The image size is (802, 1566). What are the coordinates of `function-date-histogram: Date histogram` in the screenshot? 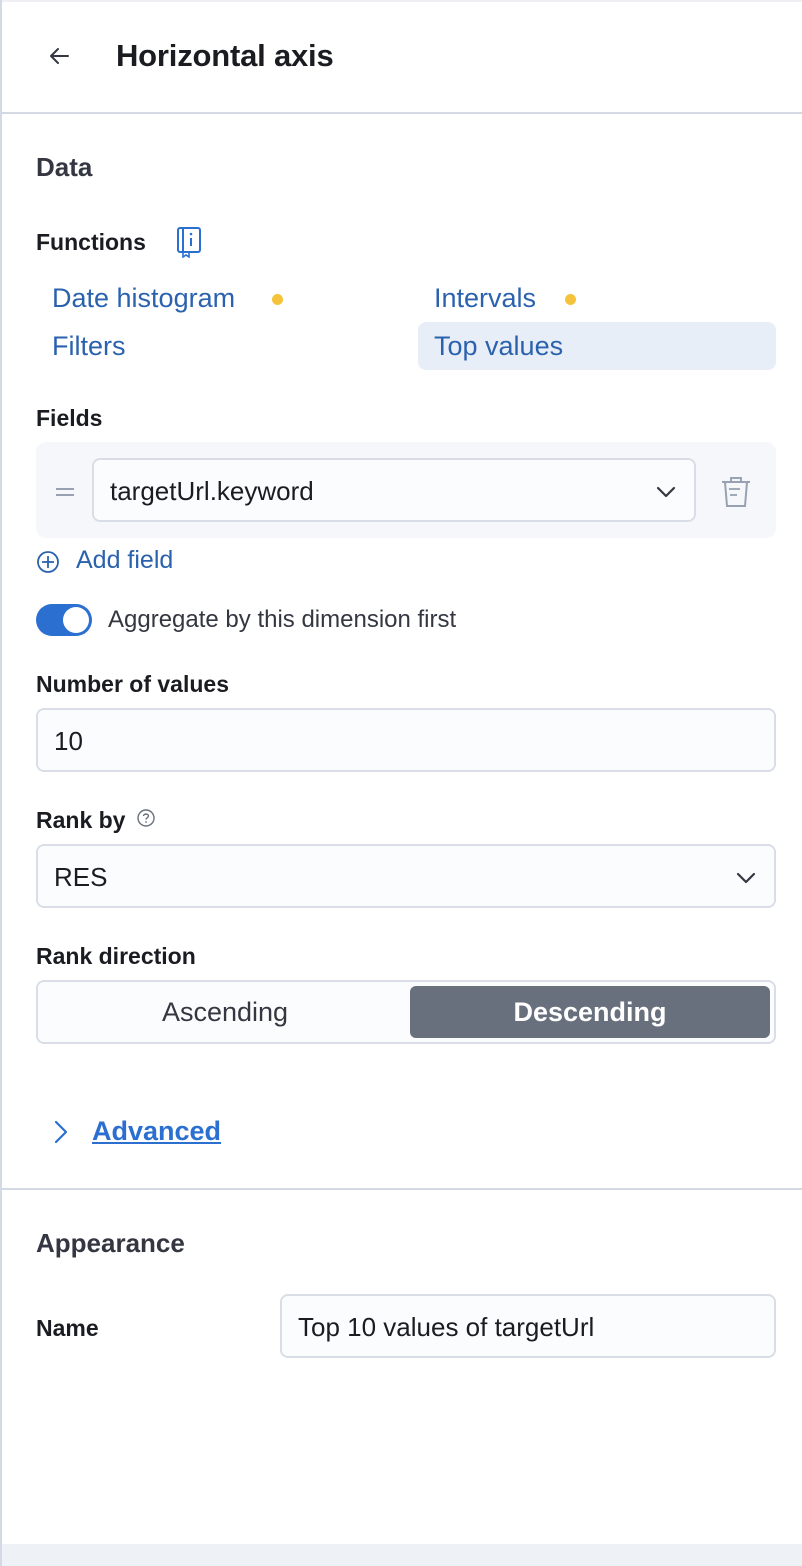 It's located at (143, 298).